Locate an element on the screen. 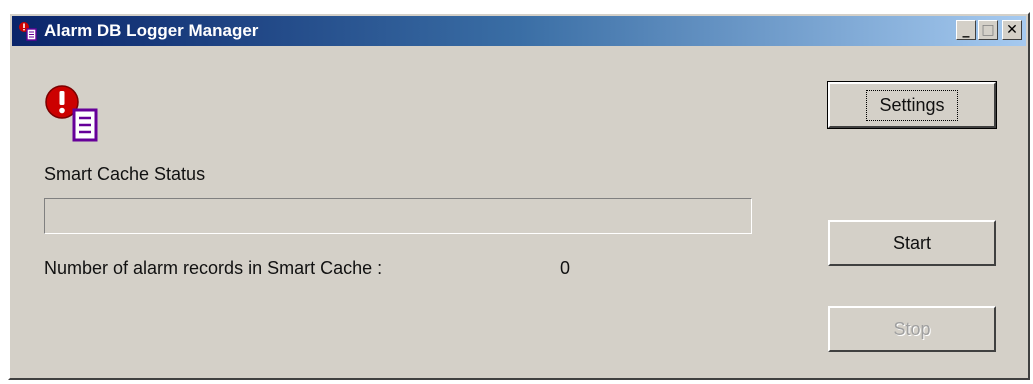  maximize-button: □ is located at coordinates (988, 30).